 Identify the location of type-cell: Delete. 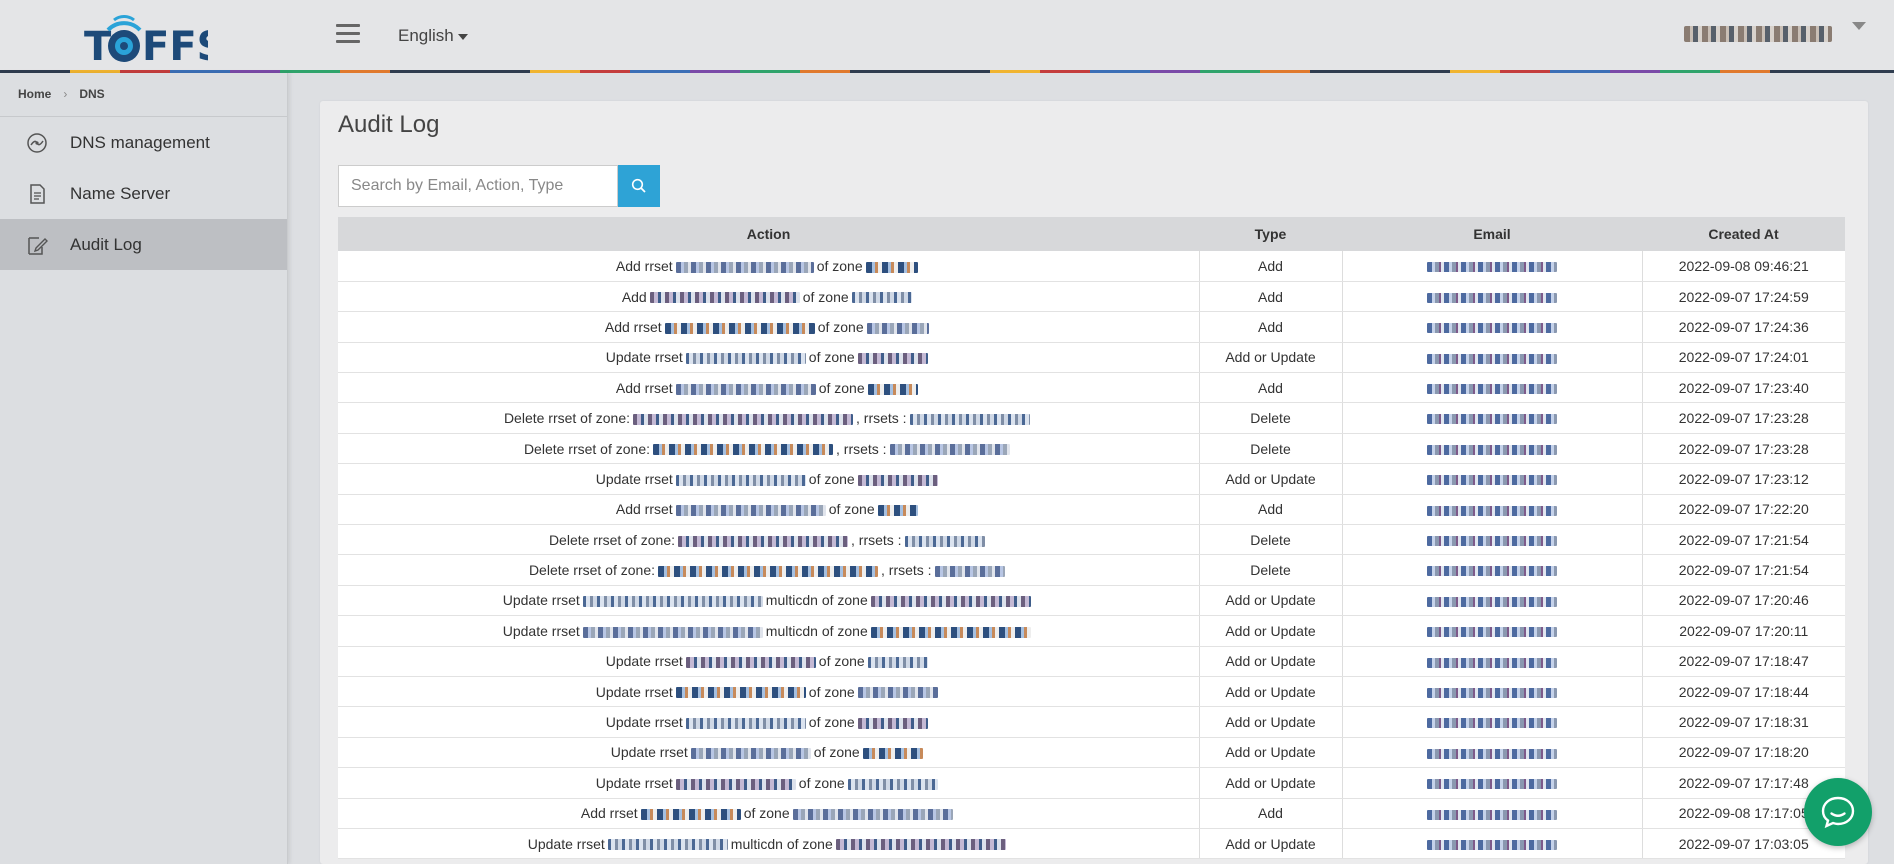
(1271, 570).